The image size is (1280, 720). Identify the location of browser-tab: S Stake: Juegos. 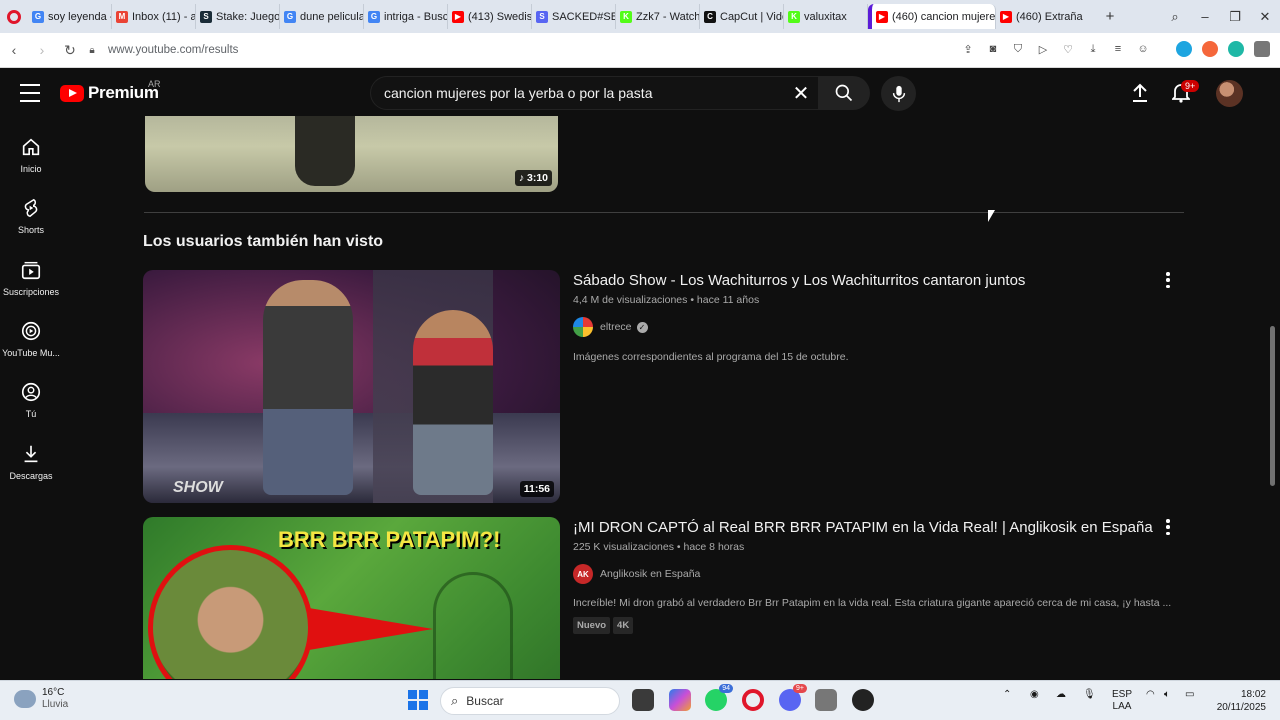
(238, 16).